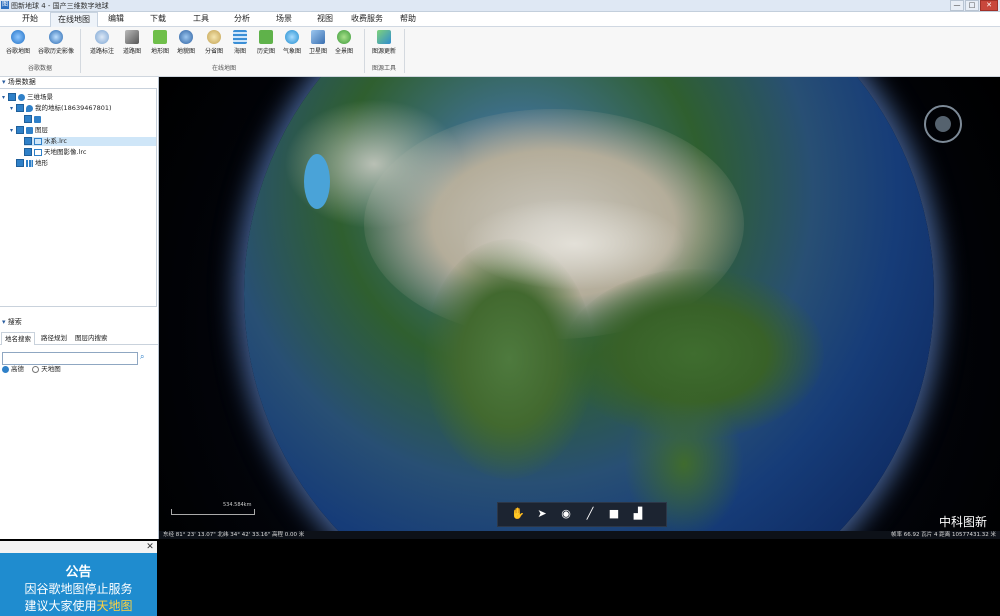 Image resolution: width=1000 pixels, height=616 pixels. Describe the element at coordinates (114, 606) in the screenshot. I see `notice-highlight: 天地图` at that location.